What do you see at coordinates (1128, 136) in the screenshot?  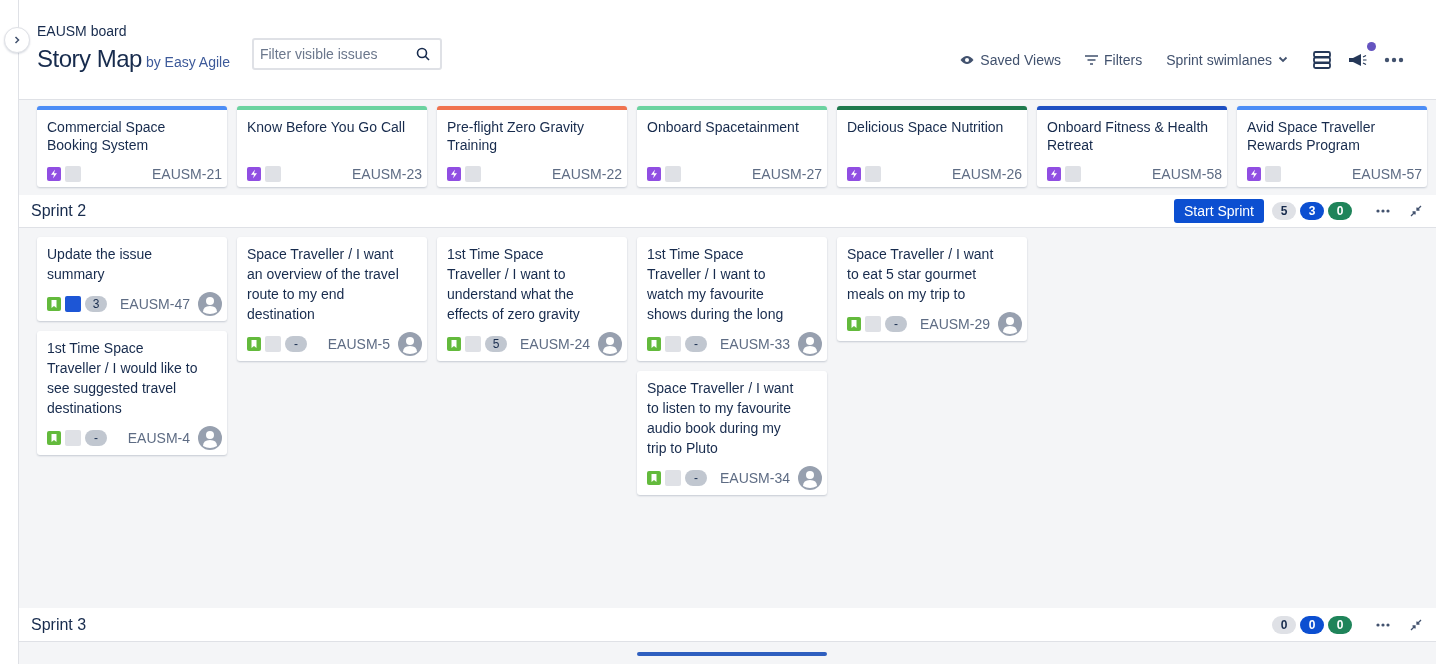 I see `epic-title: Onboard Fitness & Health Retreat` at bounding box center [1128, 136].